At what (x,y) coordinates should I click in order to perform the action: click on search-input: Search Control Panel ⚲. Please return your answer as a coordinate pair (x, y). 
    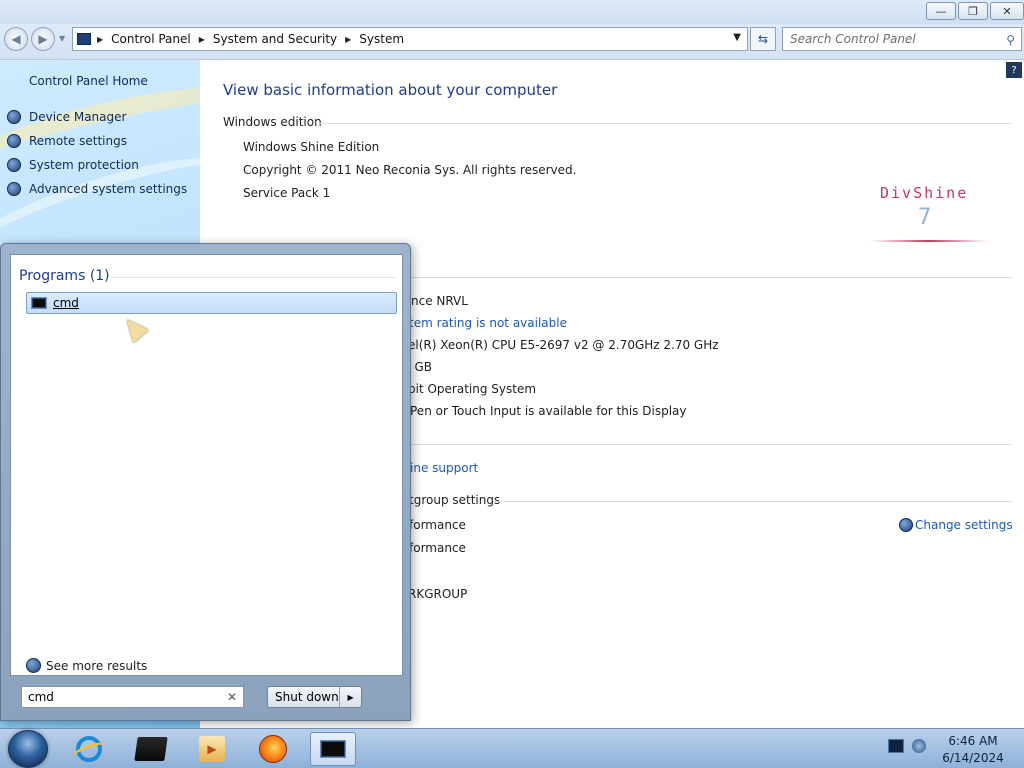
    Looking at the image, I should click on (902, 39).